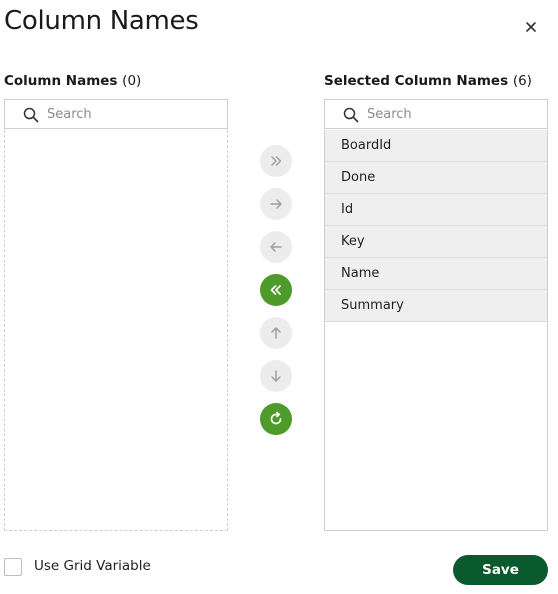  Describe the element at coordinates (500, 570) in the screenshot. I see `save-button: Save` at that location.